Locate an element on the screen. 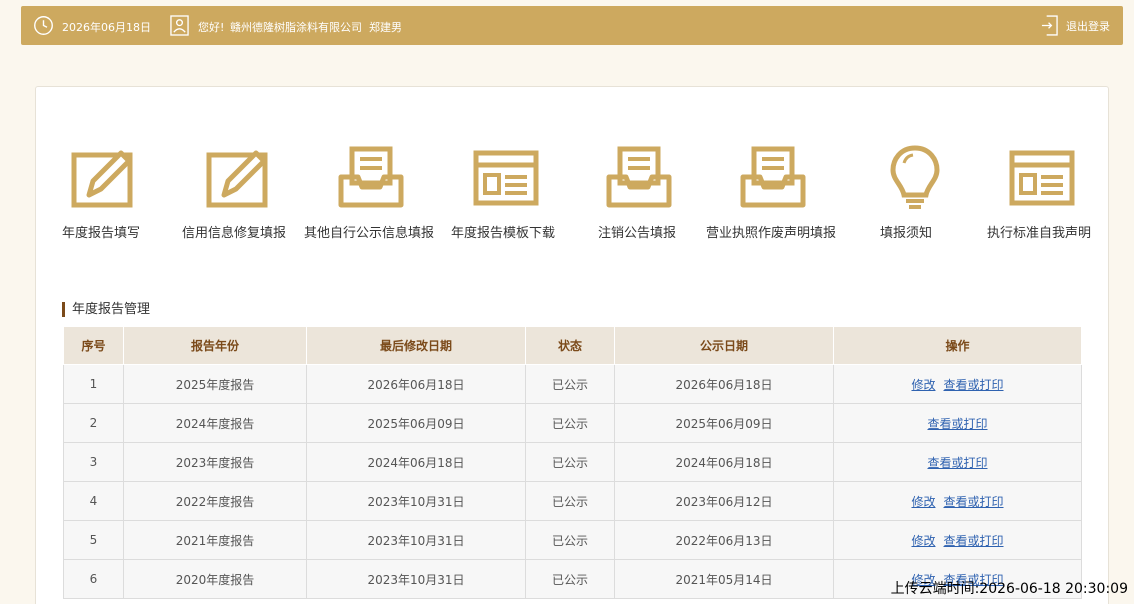 The width and height of the screenshot is (1134, 604). function-label: 执行标准自我声明 is located at coordinates (1039, 233).